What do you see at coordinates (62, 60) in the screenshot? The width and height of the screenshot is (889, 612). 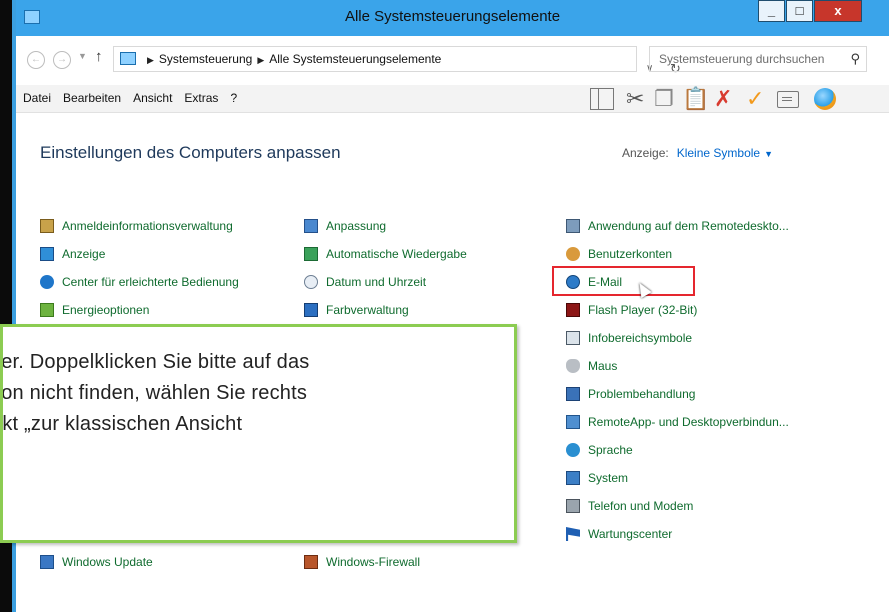 I see `forward-button: →` at bounding box center [62, 60].